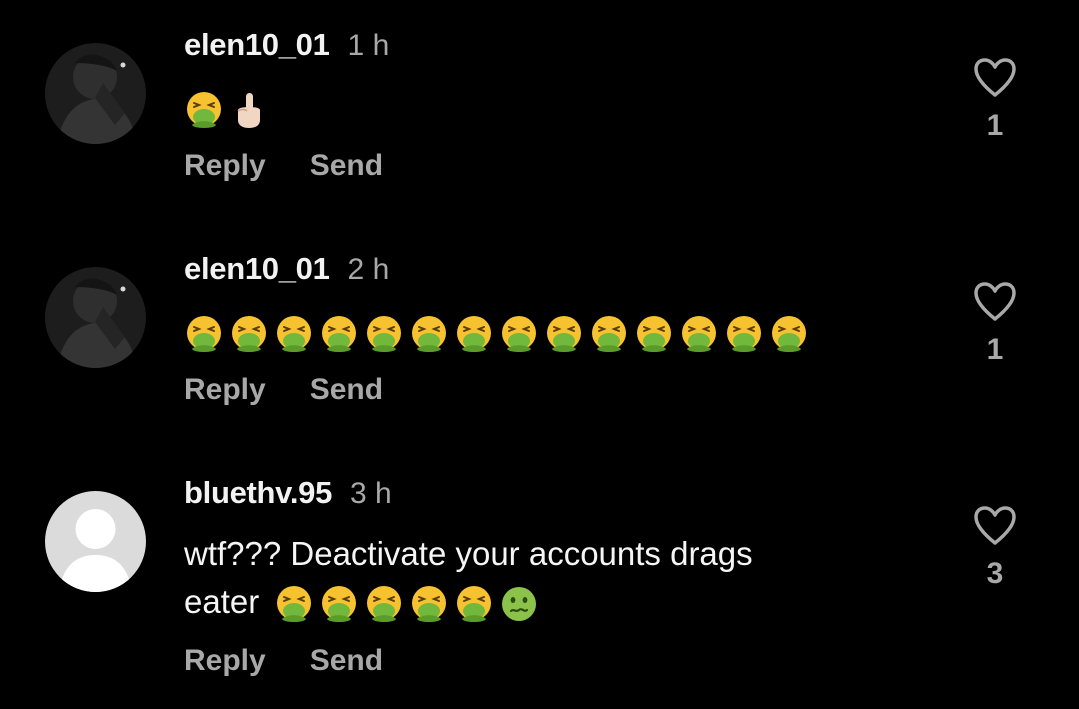  I want to click on timestamp: 2 h, so click(368, 269).